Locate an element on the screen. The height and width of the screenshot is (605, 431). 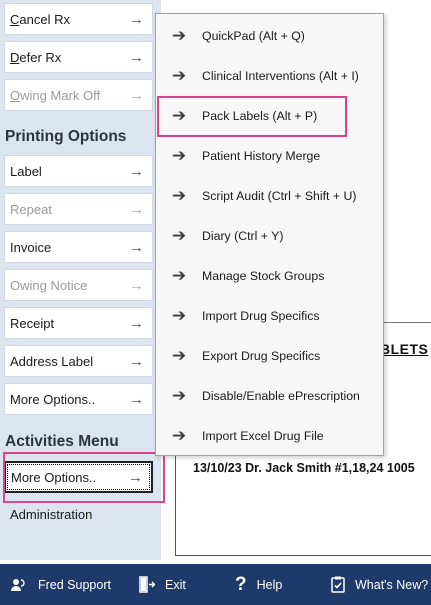
cancel-rx-button: Cancel Rx → is located at coordinates (78, 19).